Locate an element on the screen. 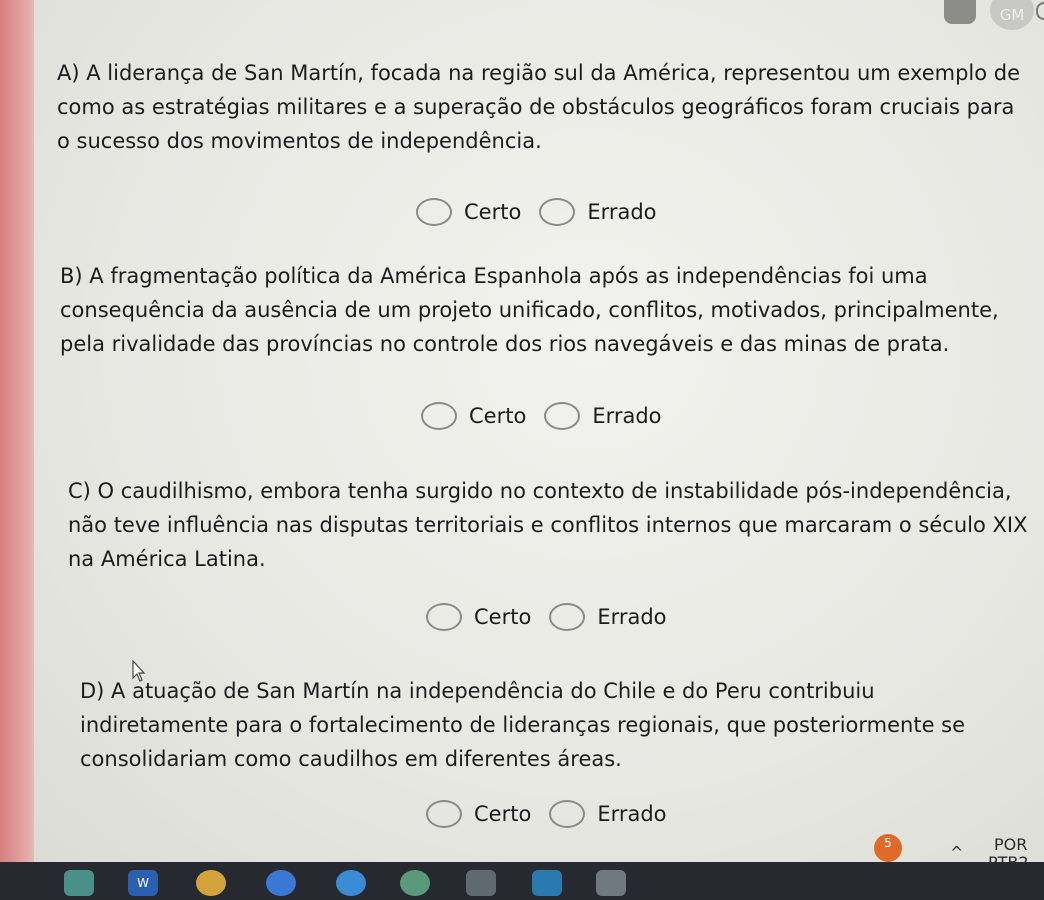 Image resolution: width=1044 pixels, height=900 pixels. menu-edge-icon is located at coordinates (1040, 11).